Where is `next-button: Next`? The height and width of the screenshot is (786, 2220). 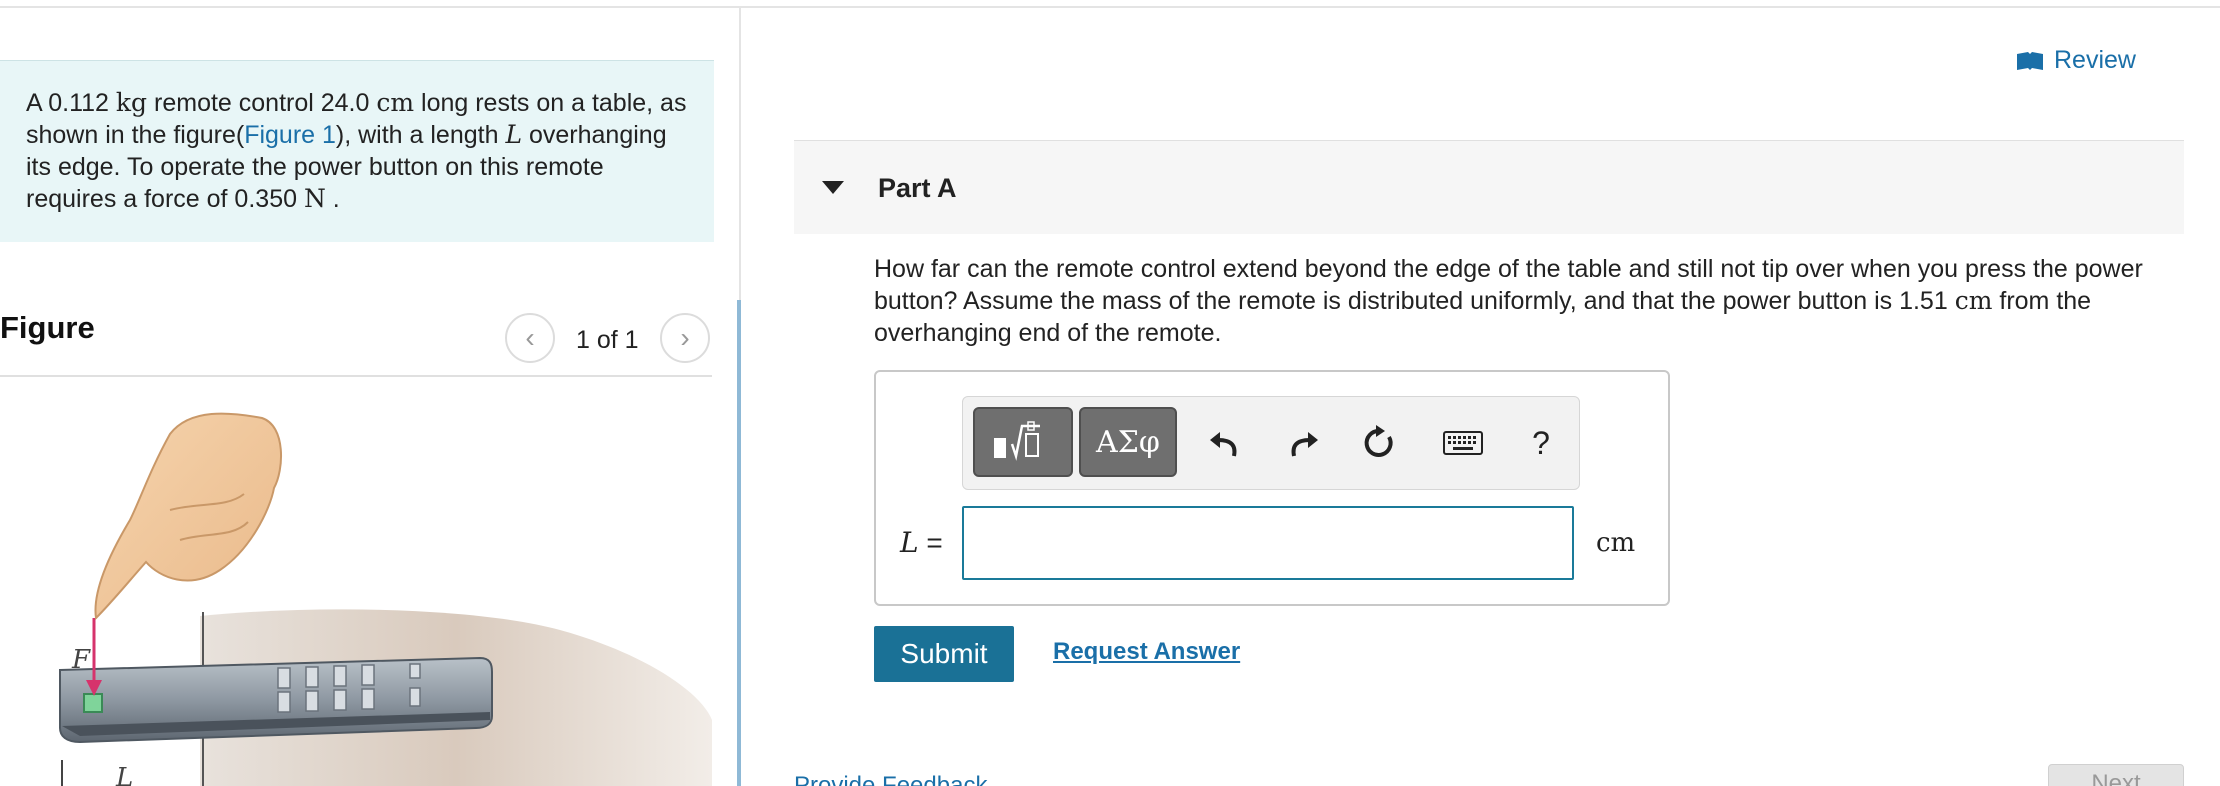
next-button: Next is located at coordinates (2116, 775).